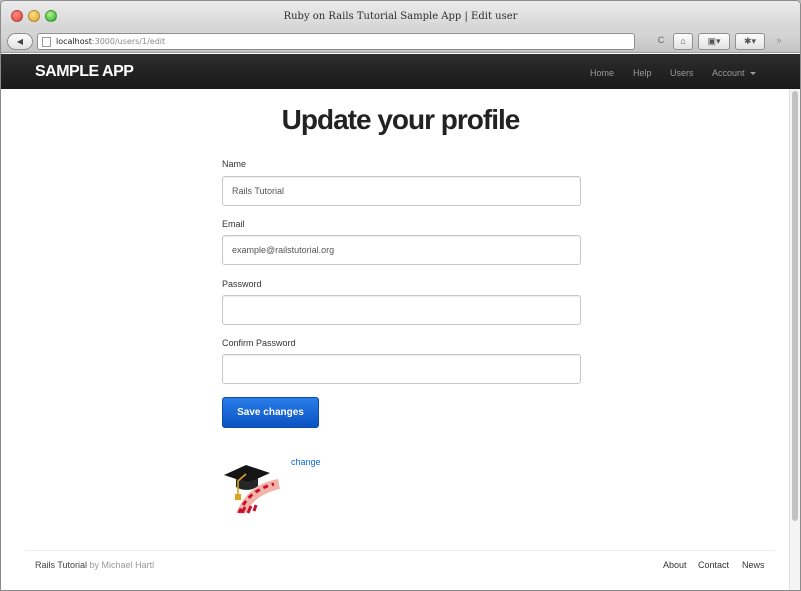 The height and width of the screenshot is (591, 801). What do you see at coordinates (233, 224) in the screenshot?
I see `email-label: Email` at bounding box center [233, 224].